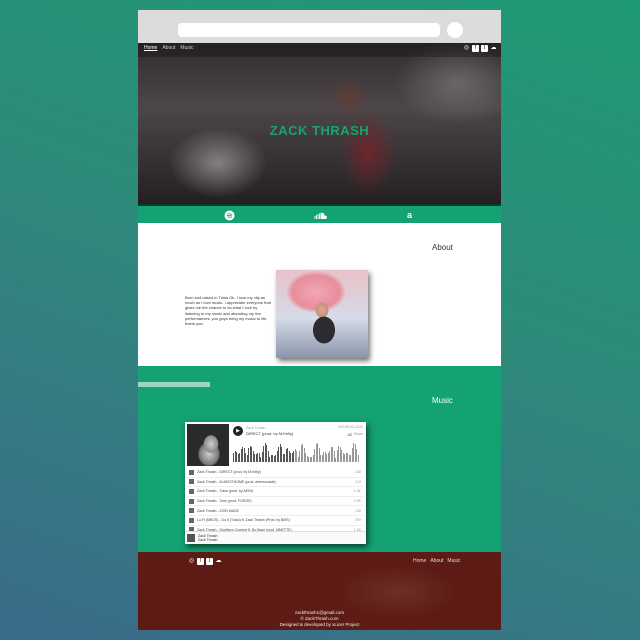 This screenshot has height=640, width=640. I want to click on track-plays: 146, so click(358, 510).